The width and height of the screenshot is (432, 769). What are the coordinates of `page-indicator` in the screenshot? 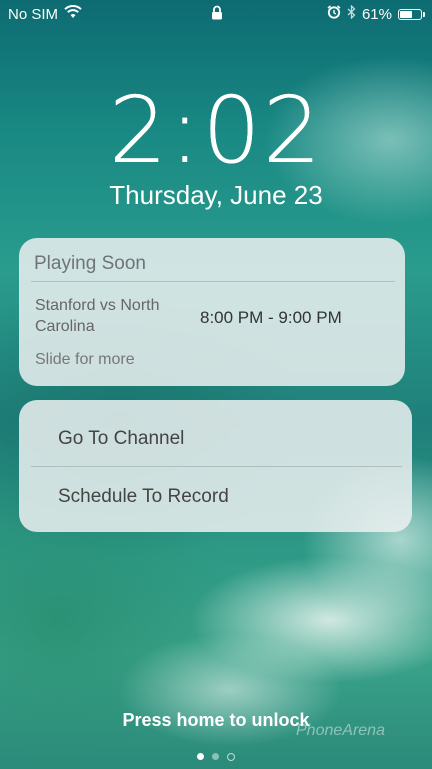 It's located at (216, 757).